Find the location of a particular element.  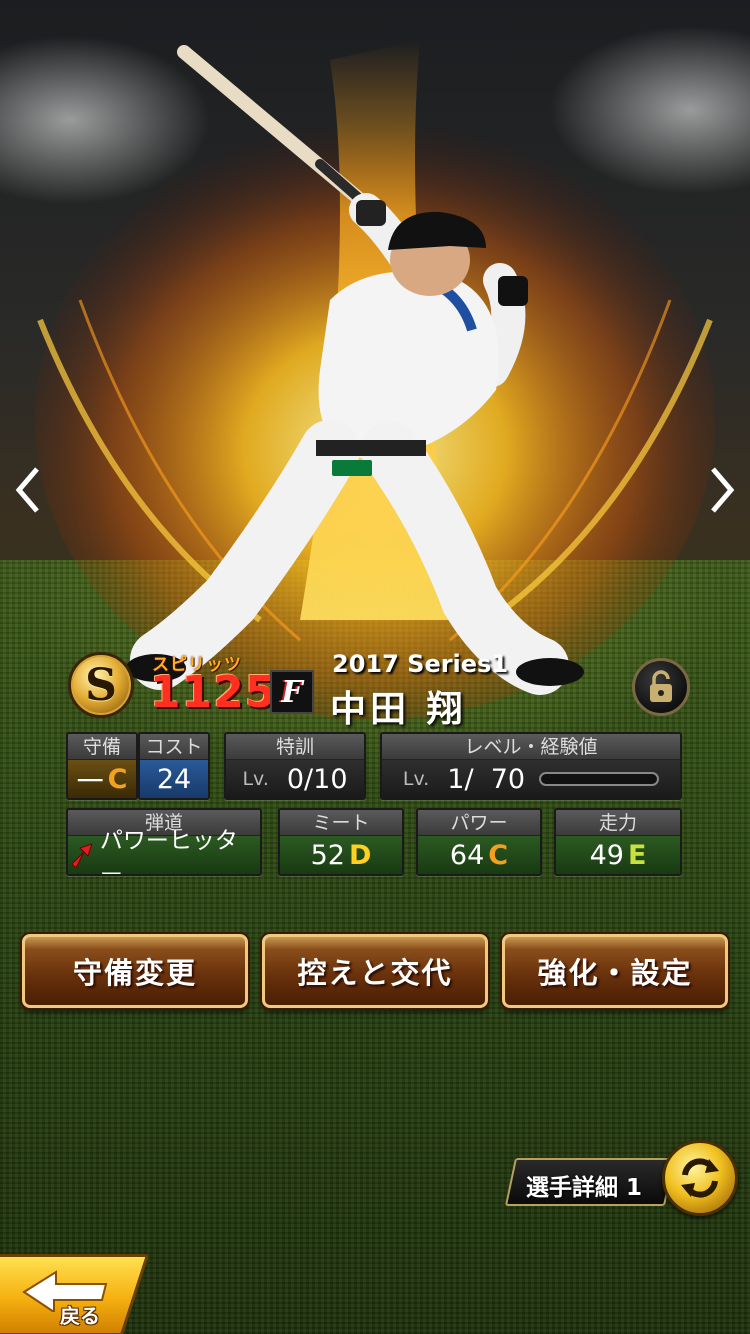

position-value: 一 is located at coordinates (90, 782).